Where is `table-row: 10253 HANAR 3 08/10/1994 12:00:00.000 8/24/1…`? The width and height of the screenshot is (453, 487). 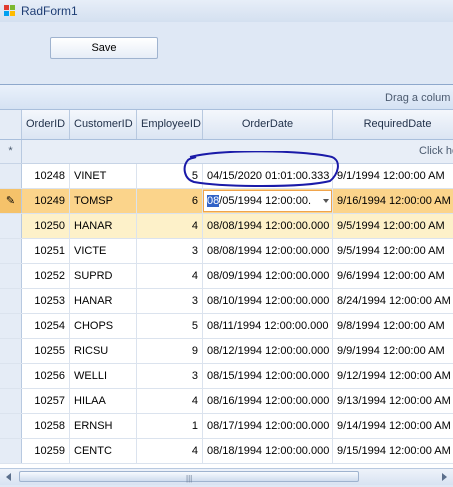
table-row: 10253 HANAR 3 08/10/1994 12:00:00.000 8/24/1… is located at coordinates (226, 301).